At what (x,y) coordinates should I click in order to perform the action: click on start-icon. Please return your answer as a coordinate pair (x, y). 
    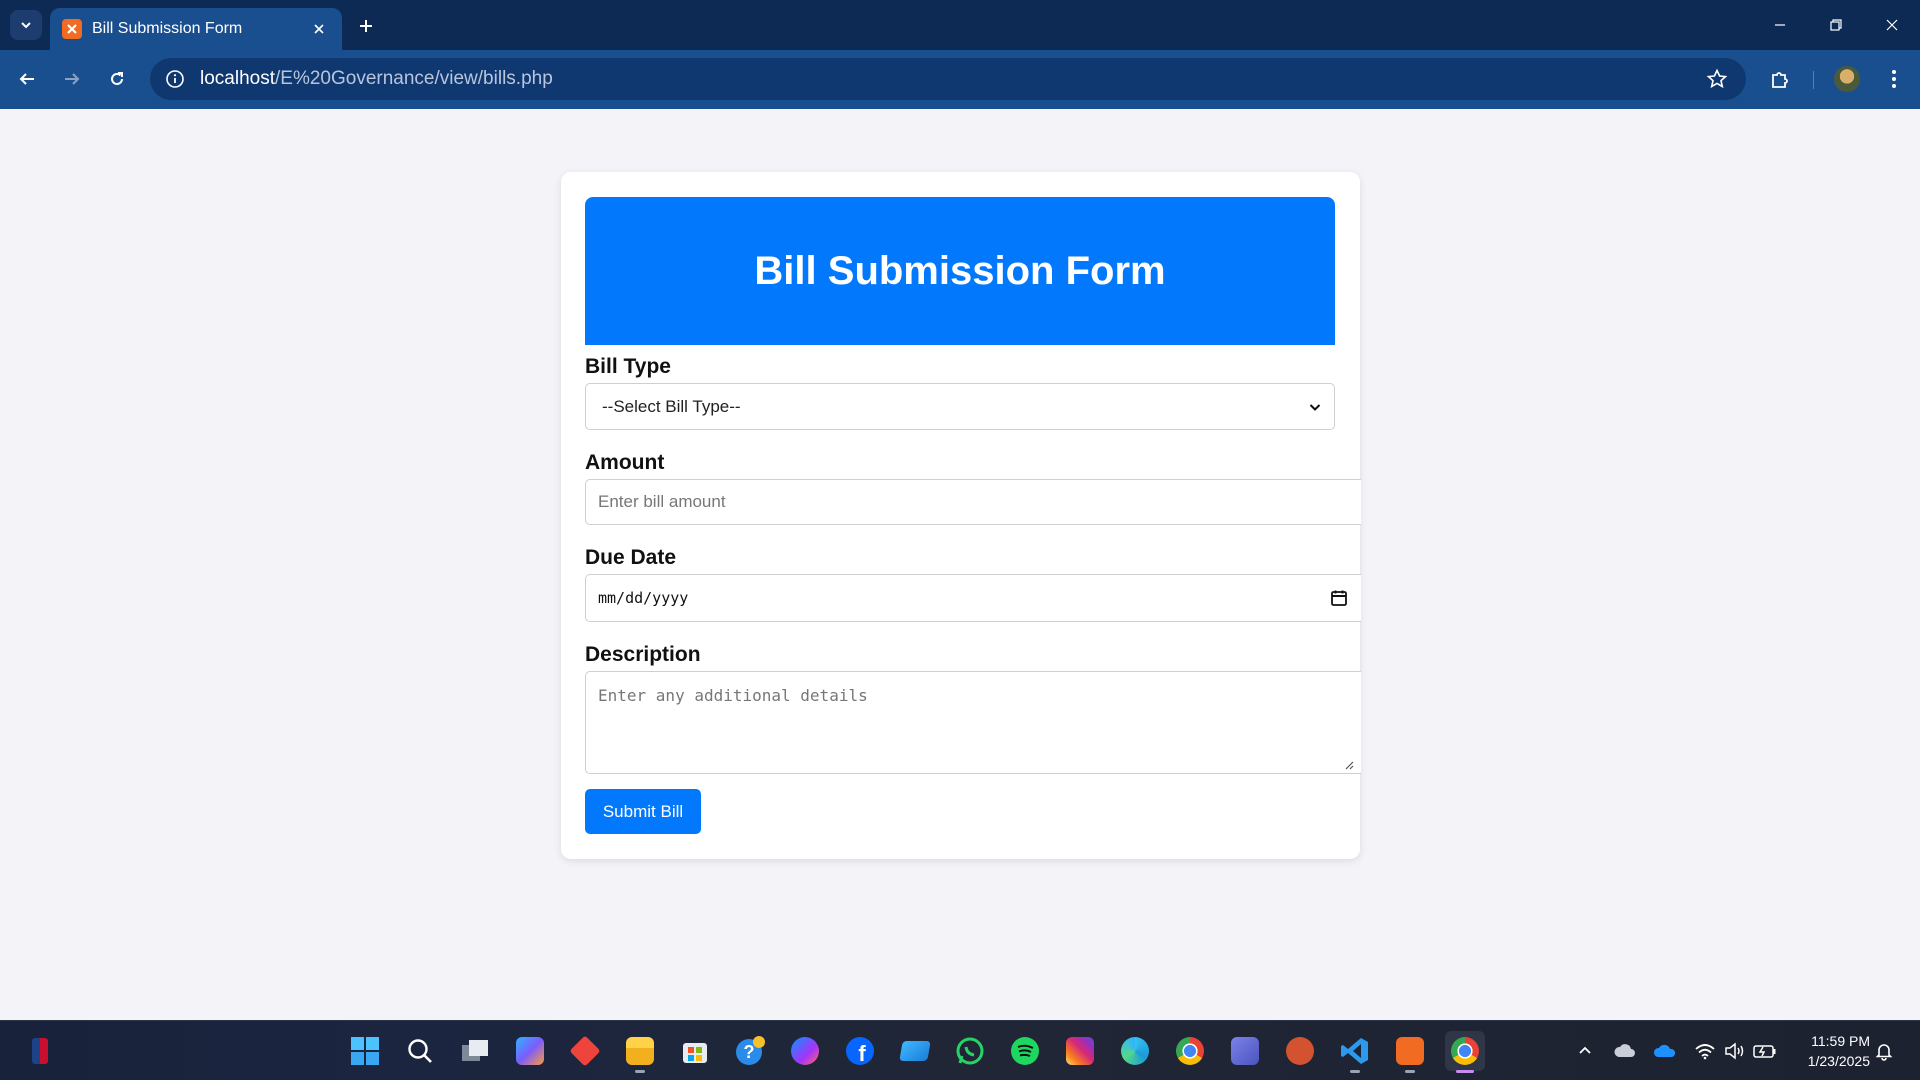
    Looking at the image, I should click on (365, 1051).